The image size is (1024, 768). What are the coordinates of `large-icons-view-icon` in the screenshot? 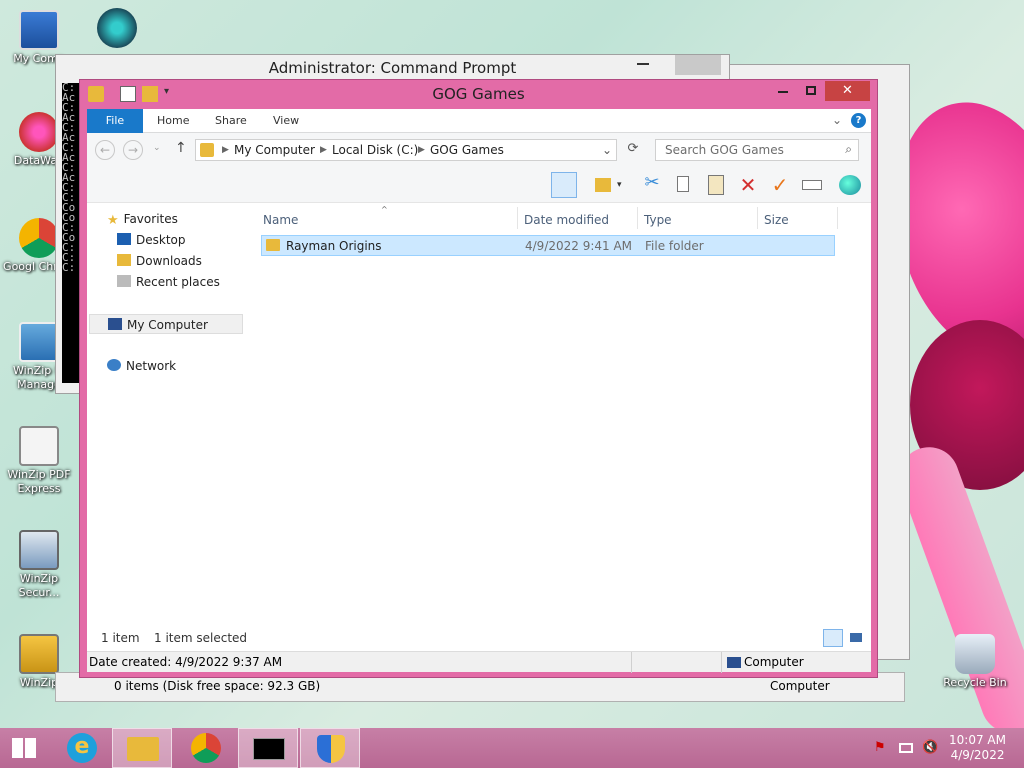 It's located at (856, 638).